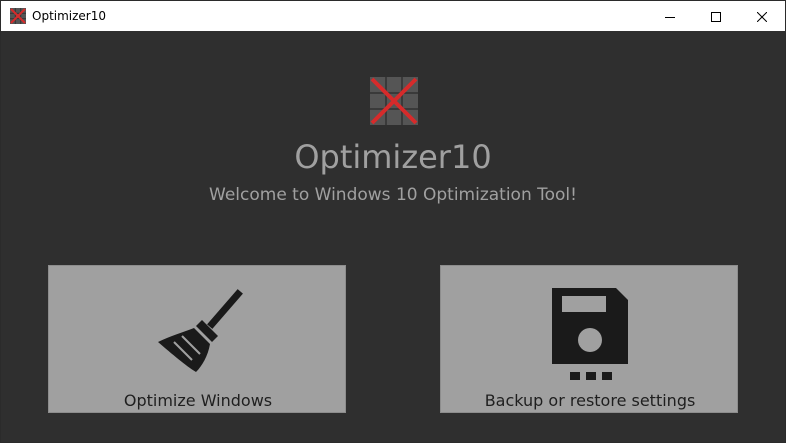 This screenshot has width=786, height=443. I want to click on app-logo-small-icon, so click(18, 16).